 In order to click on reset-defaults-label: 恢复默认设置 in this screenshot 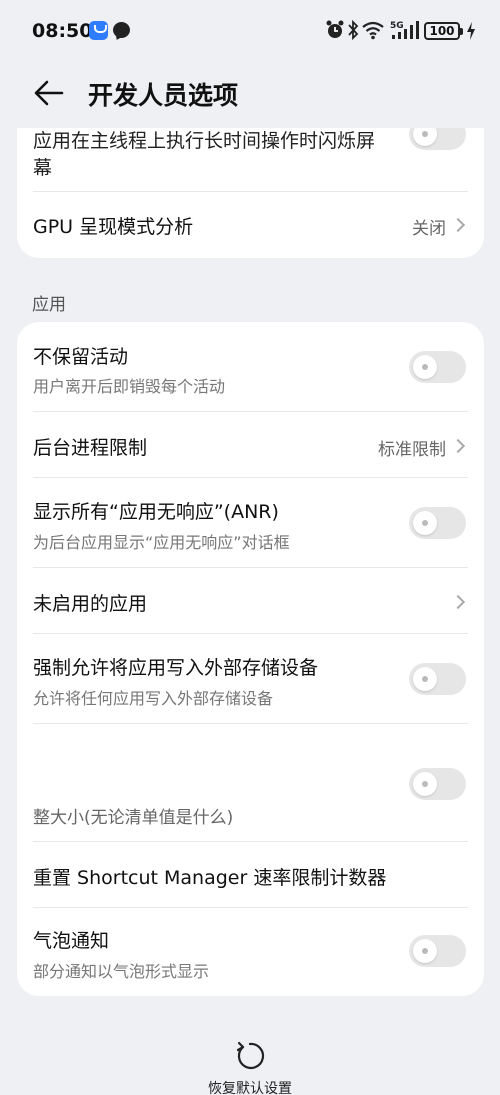, I will do `click(250, 1088)`.